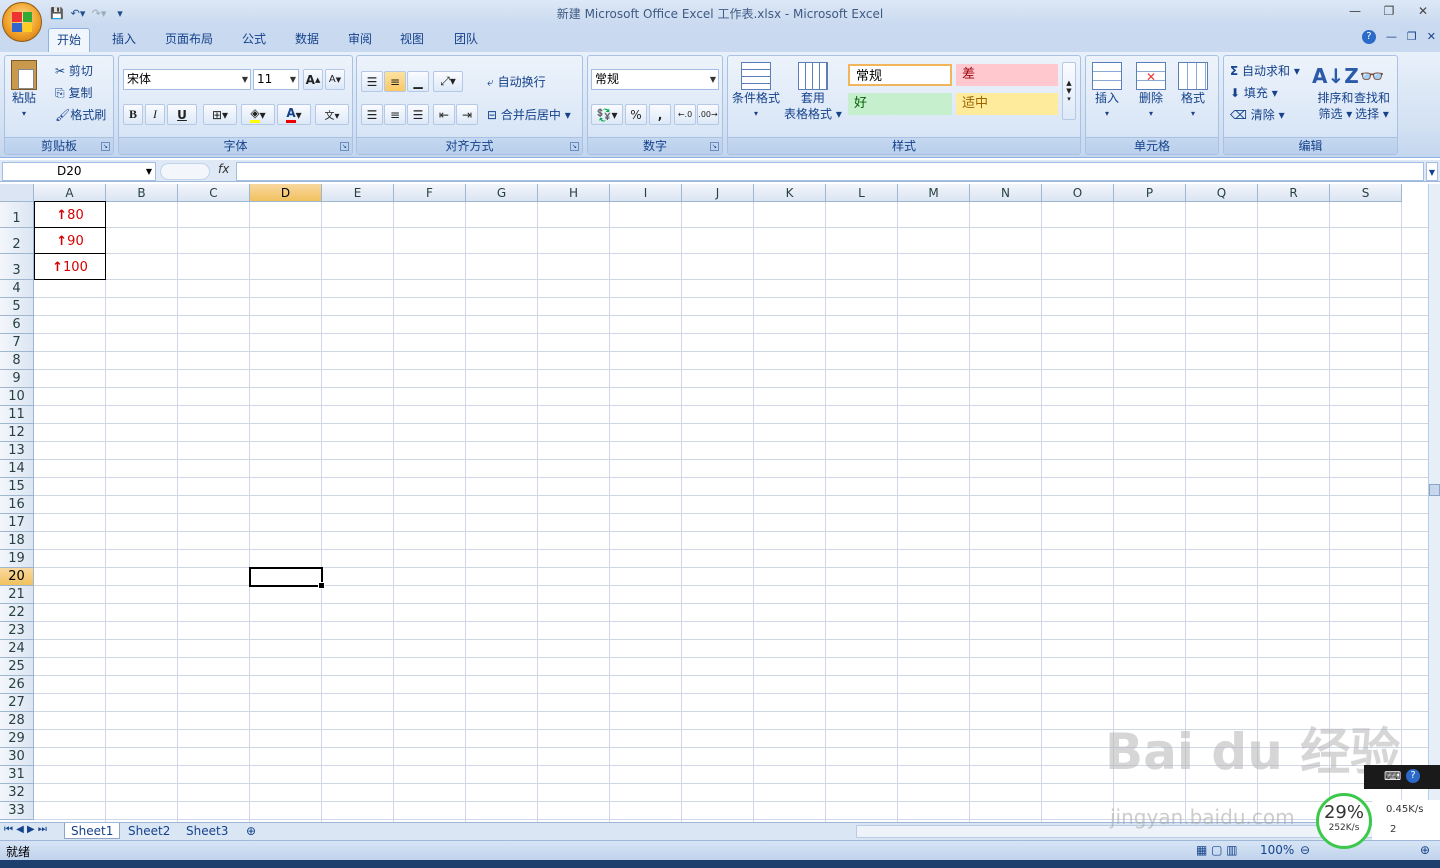 This screenshot has width=1440, height=868. What do you see at coordinates (1277, 850) in the screenshot?
I see `zoom-level: 100%` at bounding box center [1277, 850].